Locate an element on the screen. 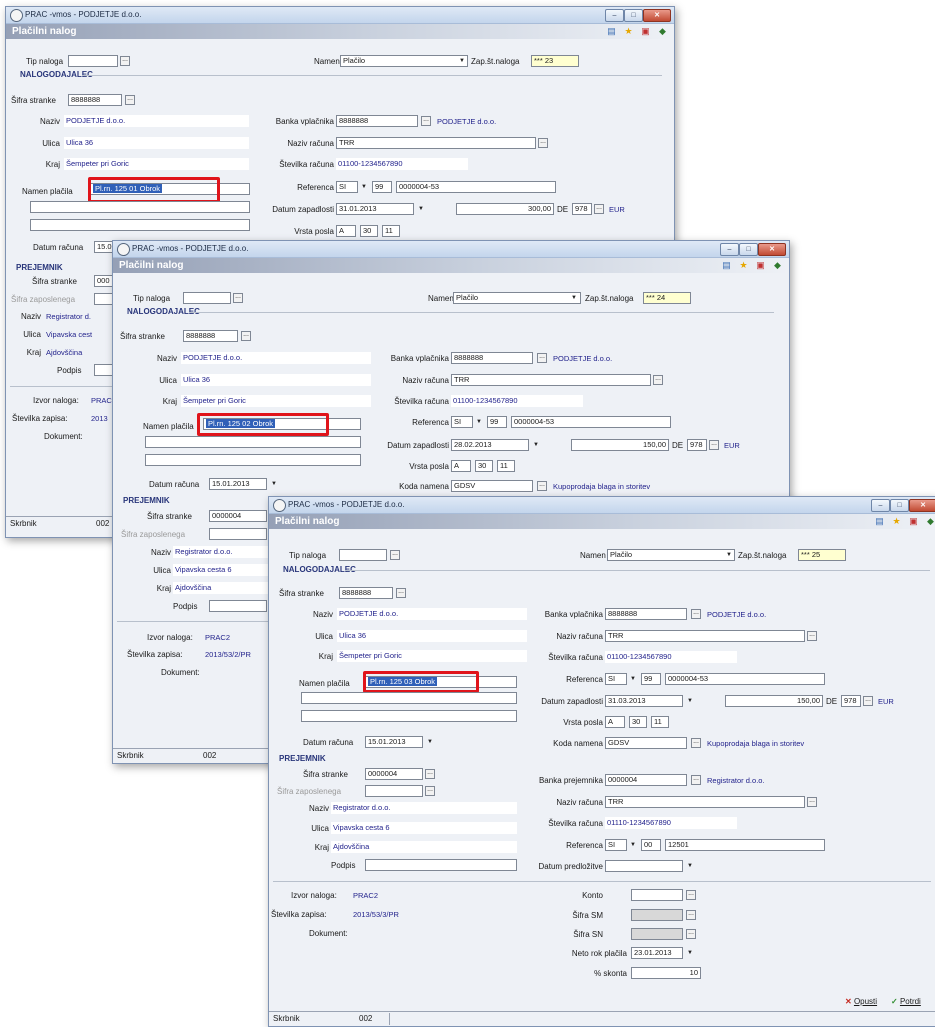  datum-zapadlosti-input: 31.01.2013 is located at coordinates (375, 209).